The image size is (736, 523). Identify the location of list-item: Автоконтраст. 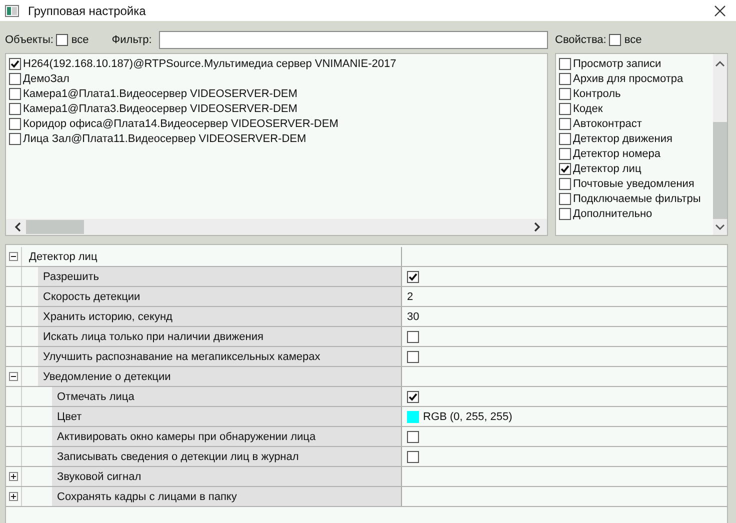
(607, 124).